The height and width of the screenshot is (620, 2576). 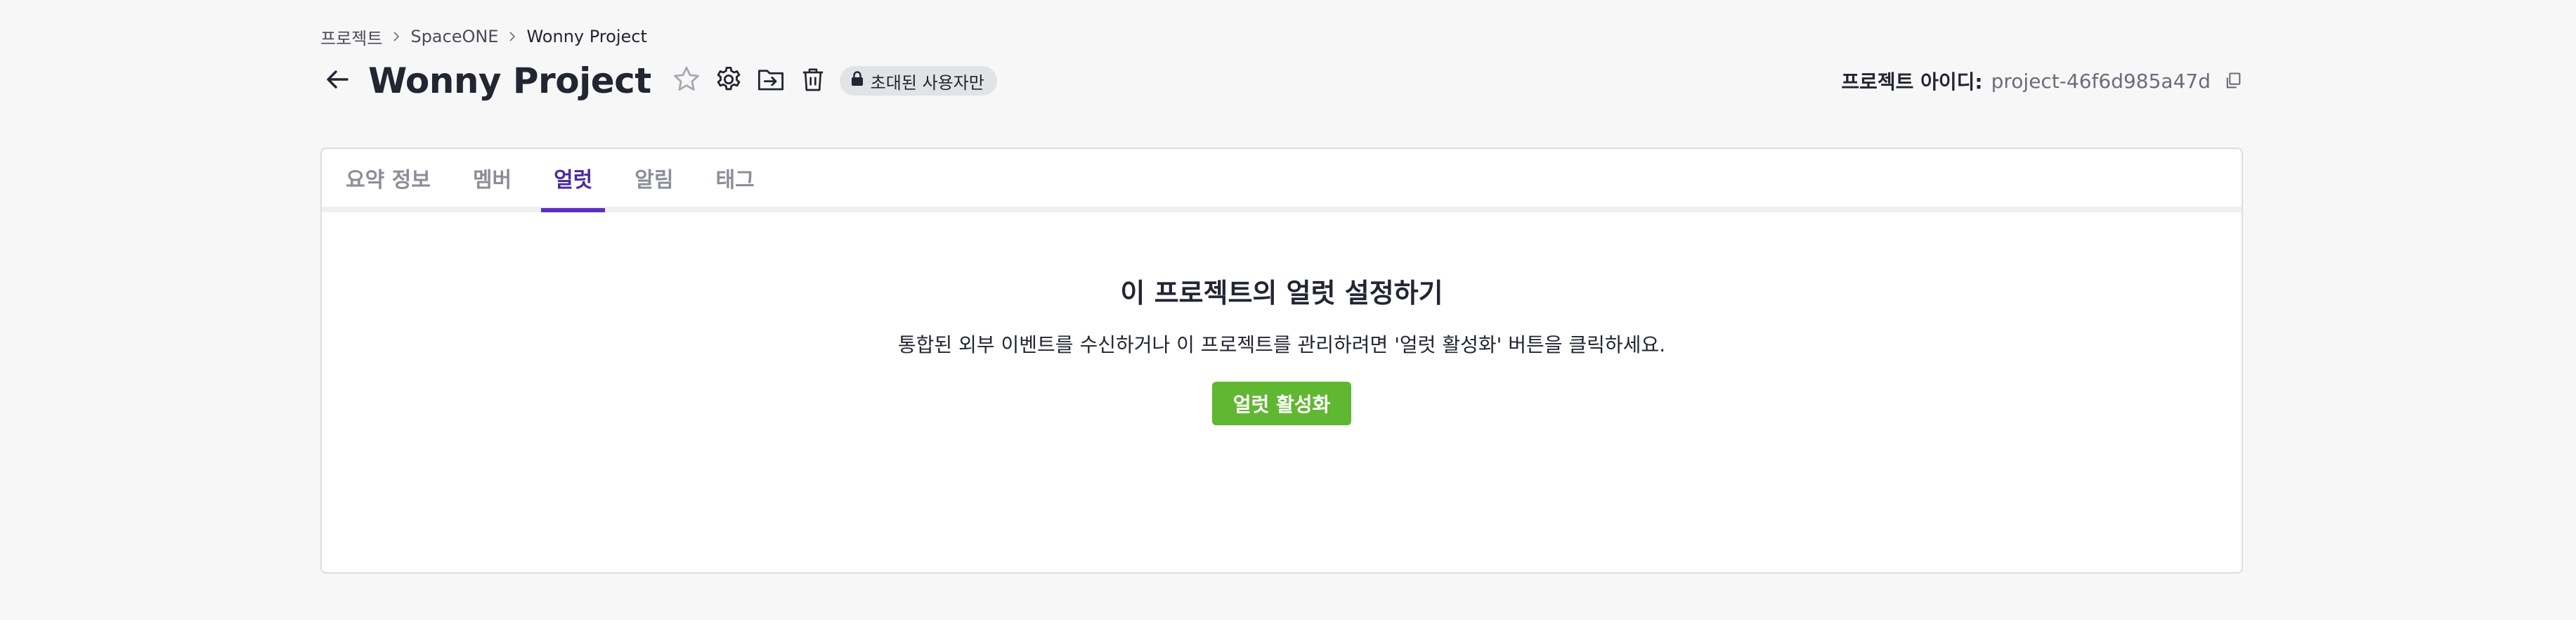 I want to click on favorite-button, so click(x=686, y=81).